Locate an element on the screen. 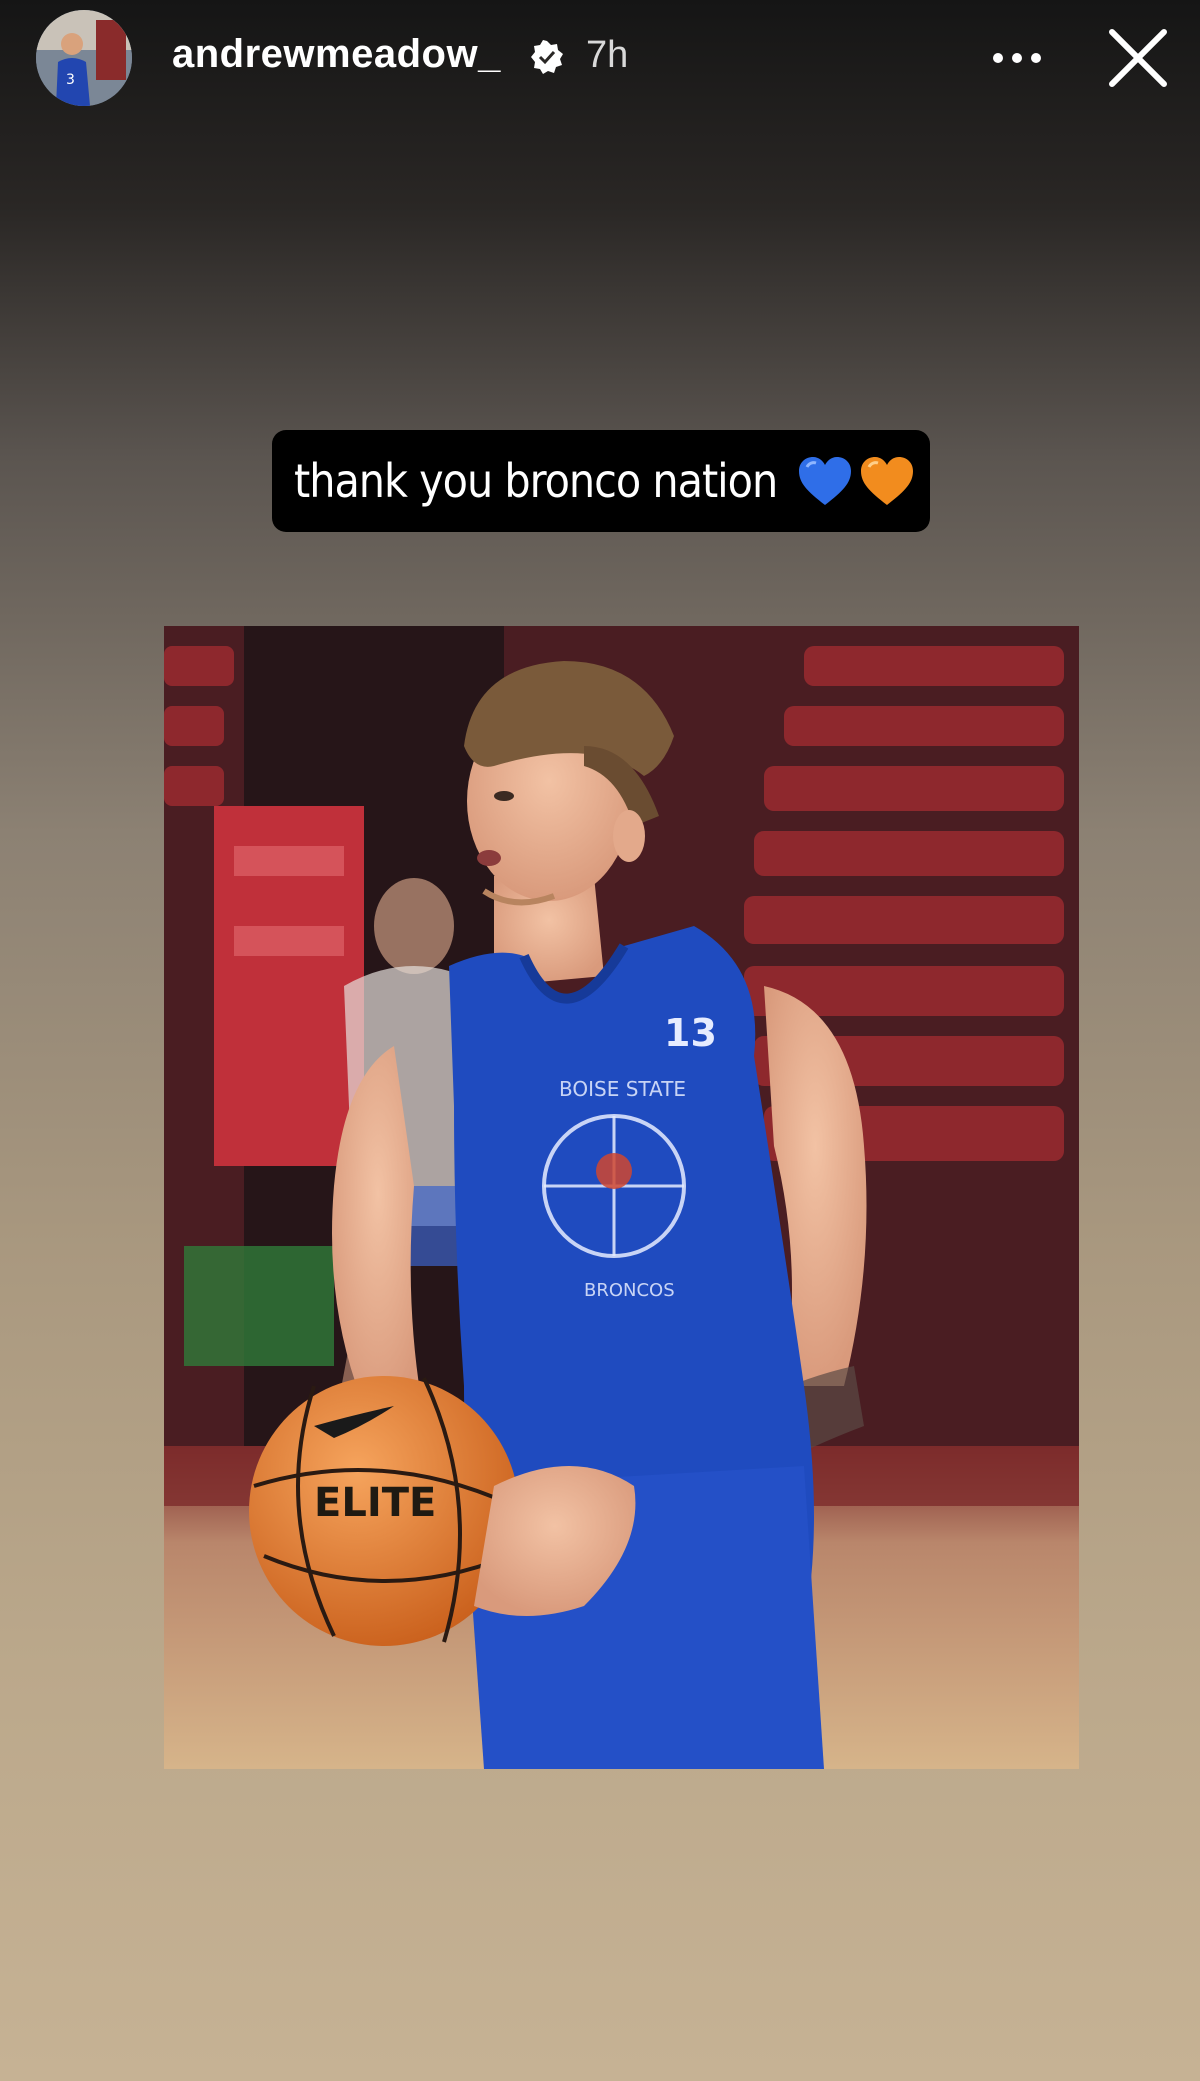 The height and width of the screenshot is (2081, 1200). story-caption: thank you bronco nation is located at coordinates (601, 481).